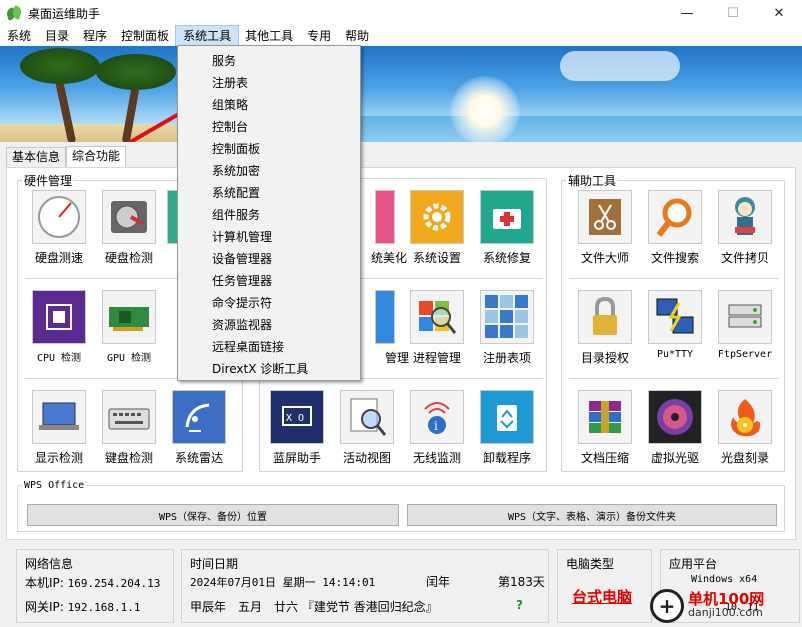  Describe the element at coordinates (367, 417) in the screenshot. I see `magnifier-document-icon` at that location.